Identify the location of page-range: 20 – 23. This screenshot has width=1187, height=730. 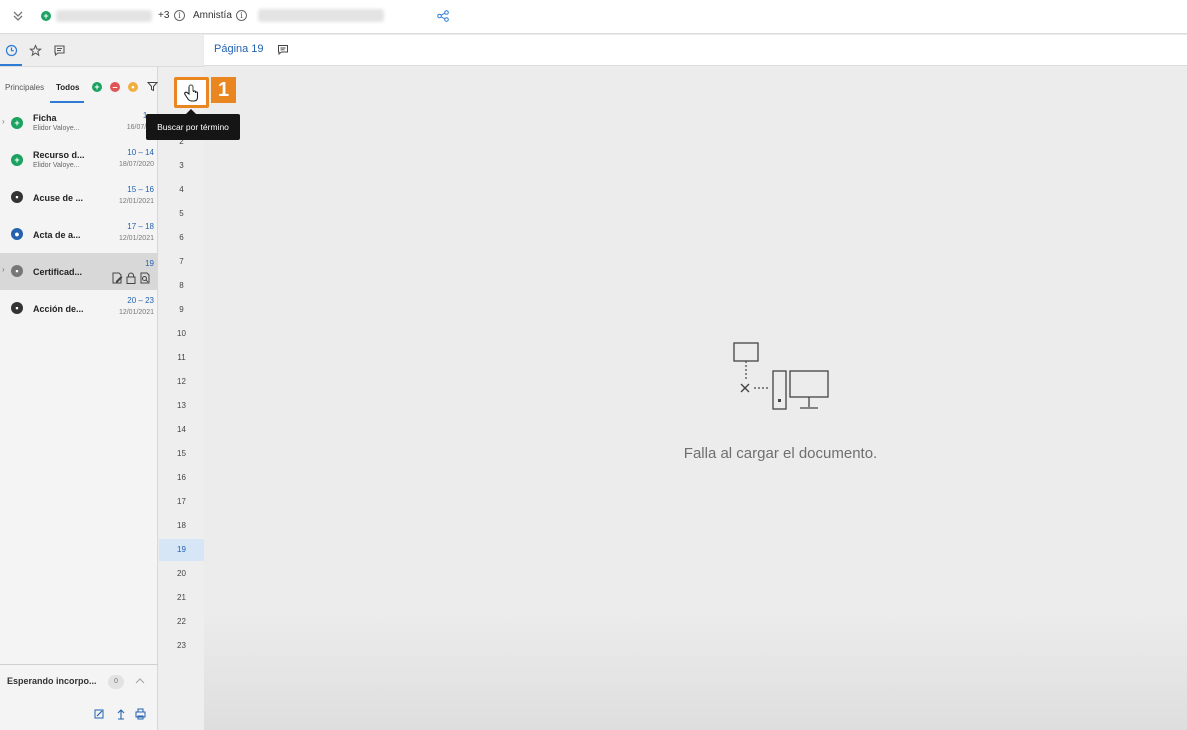
(140, 300).